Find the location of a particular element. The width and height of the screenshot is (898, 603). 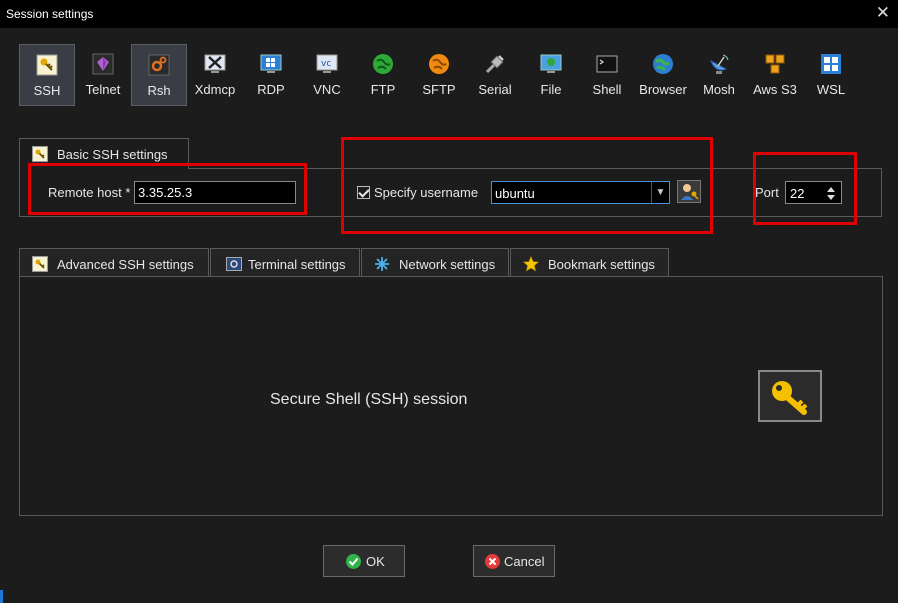

cancel-label: Cancel is located at coordinates (524, 561).